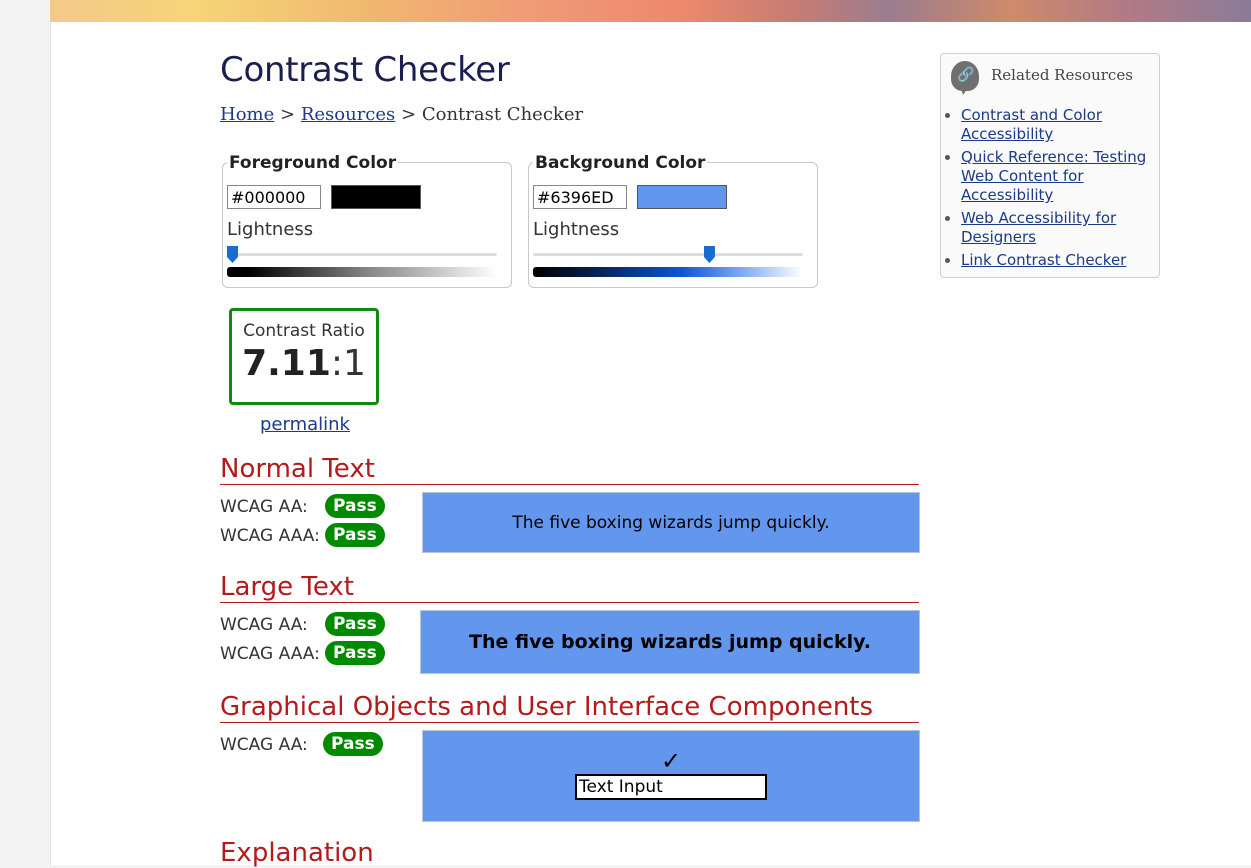 Image resolution: width=1251 pixels, height=868 pixels. What do you see at coordinates (1038, 227) in the screenshot?
I see `resource-link-designers: Web Accessibility for Designers` at bounding box center [1038, 227].